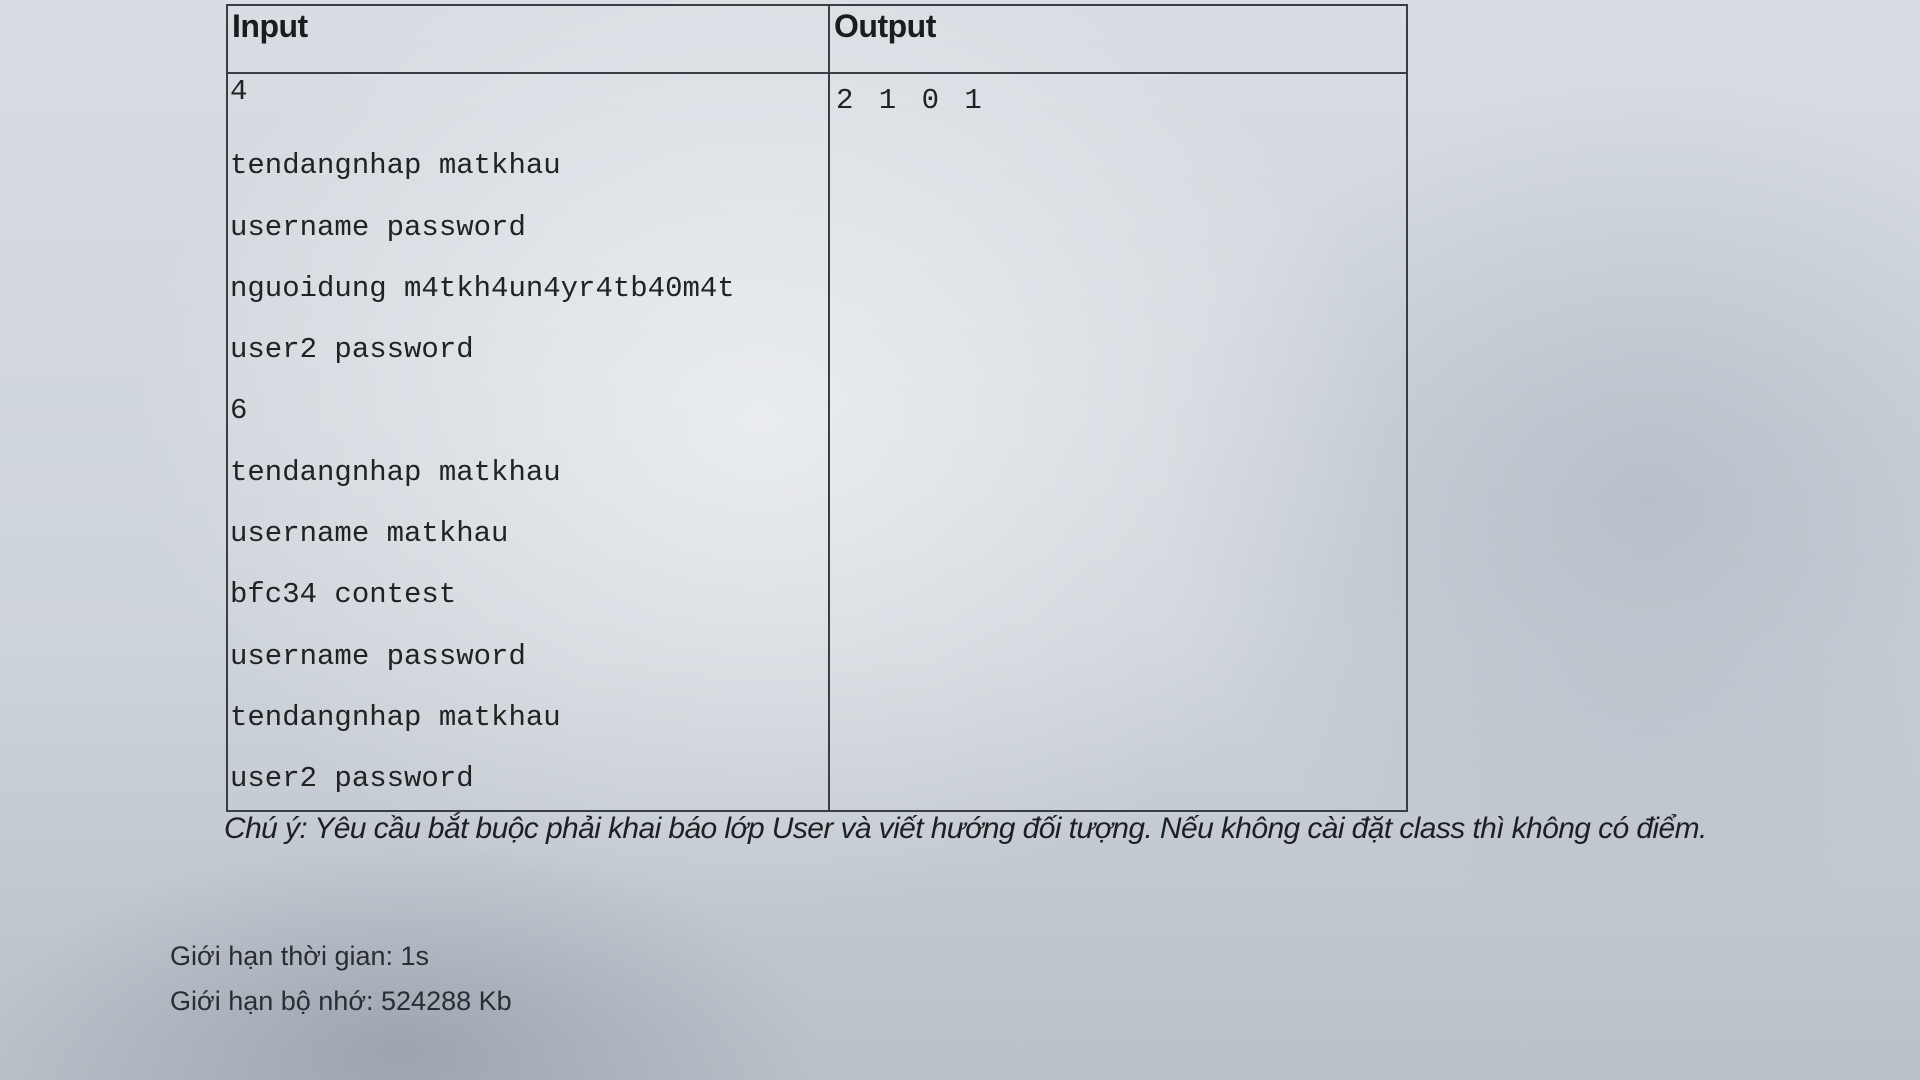 This screenshot has height=1080, width=1920. I want to click on input-line: username matkhau, so click(369, 534).